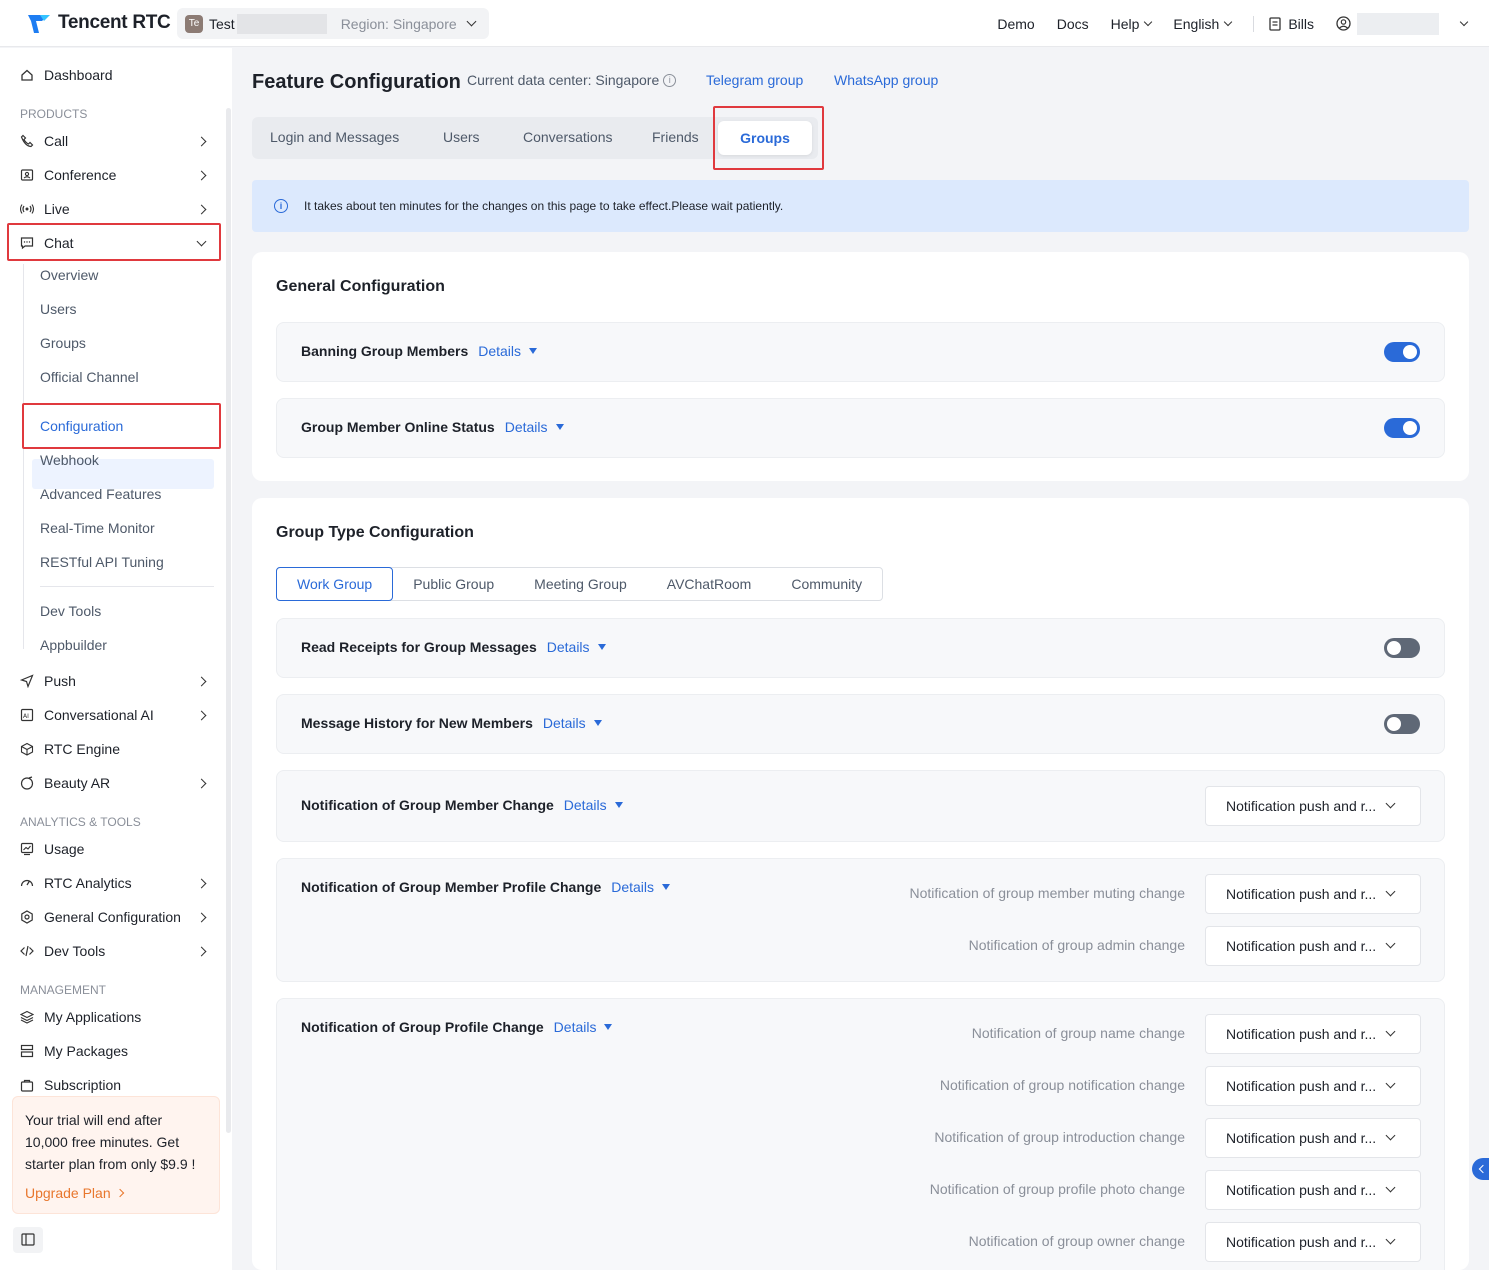 The height and width of the screenshot is (1270, 1489). I want to click on group-member-online-status-toggle, so click(1402, 428).